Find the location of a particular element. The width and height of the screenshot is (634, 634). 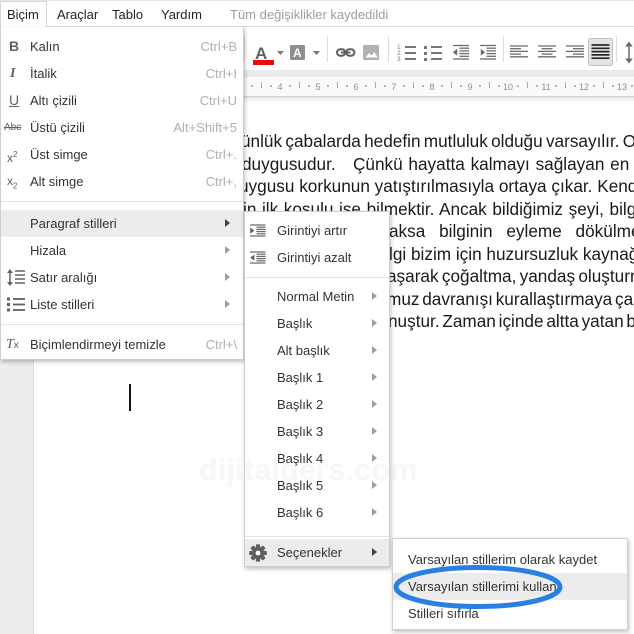

svg-text: A is located at coordinates (297, 53).